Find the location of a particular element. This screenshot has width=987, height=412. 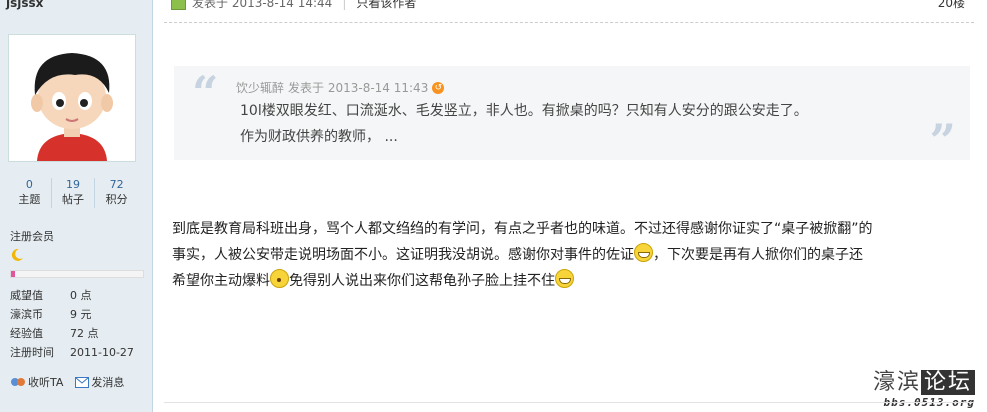

stat-threads: 0 主题 is located at coordinates (30, 193).